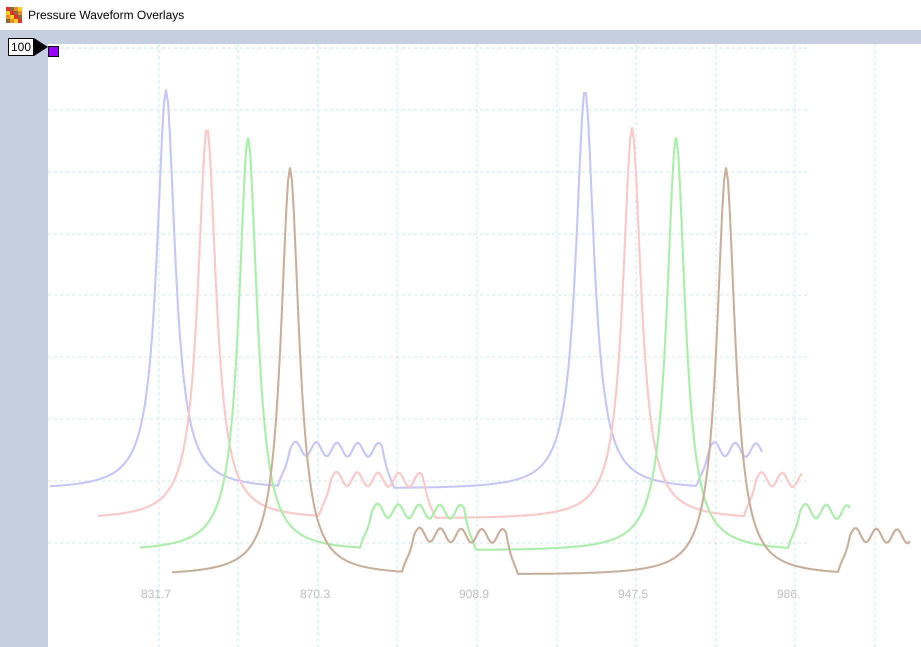 The width and height of the screenshot is (921, 647). Describe the element at coordinates (474, 594) in the screenshot. I see `axis-tick-label: 908.9` at that location.